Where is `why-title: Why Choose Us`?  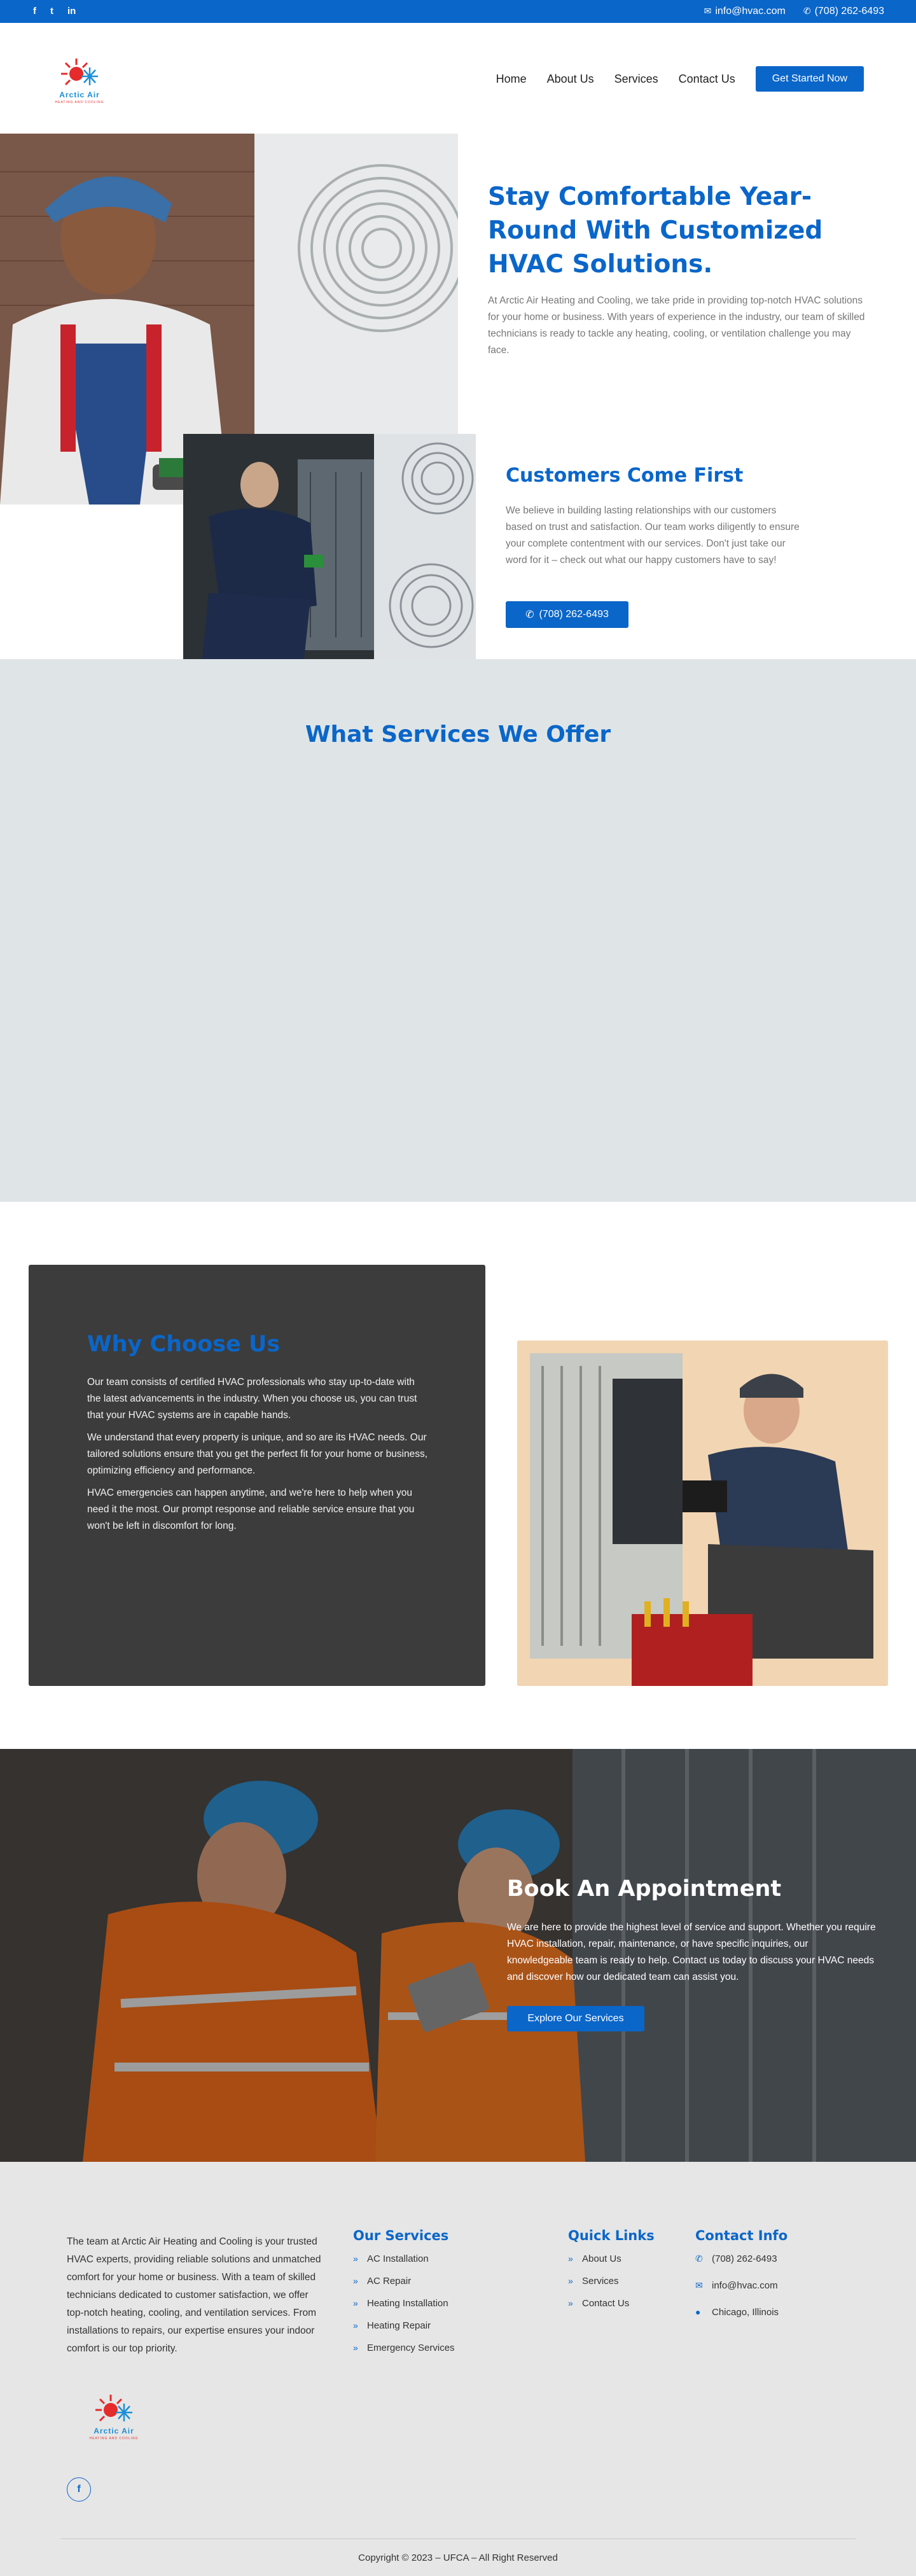
why-title: Why Choose Us is located at coordinates (184, 1344).